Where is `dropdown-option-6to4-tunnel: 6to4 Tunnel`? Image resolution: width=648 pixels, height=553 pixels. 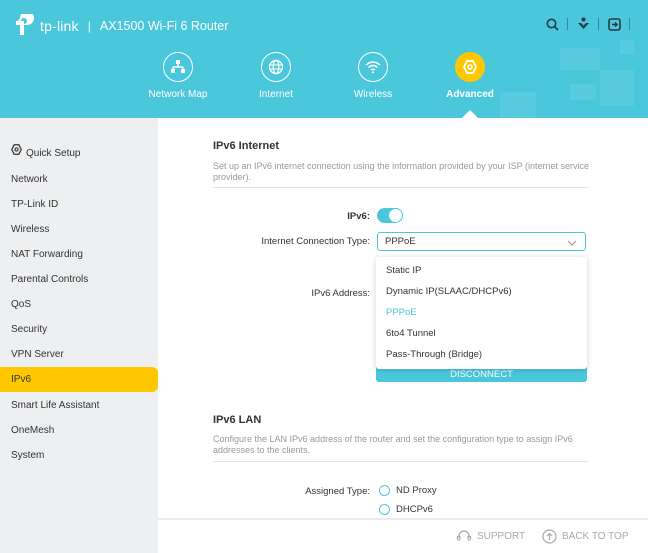
dropdown-option-6to4-tunnel: 6to4 Tunnel is located at coordinates (411, 333).